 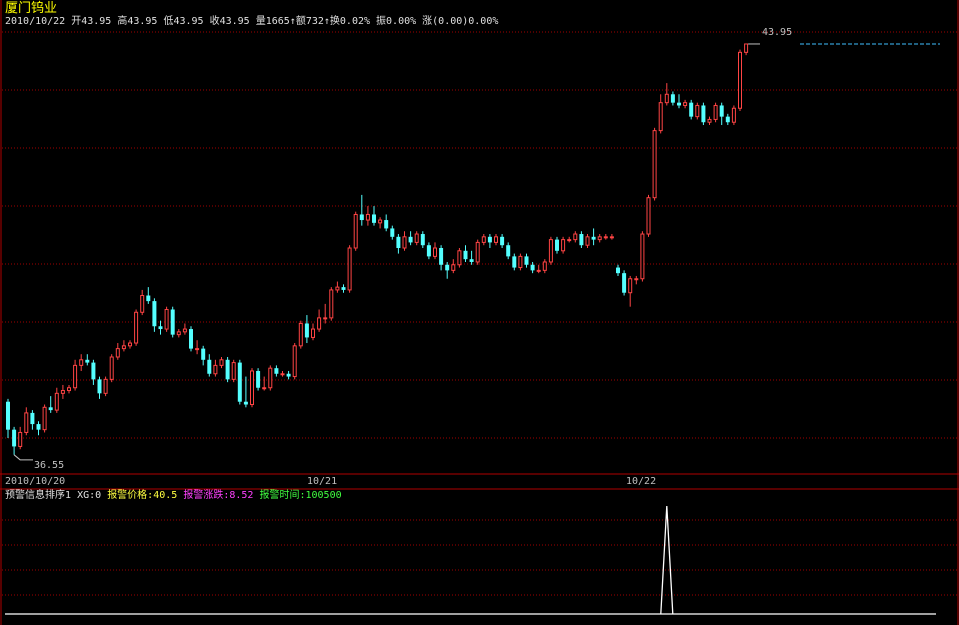 I want to click on indicator-name: 预警信息排序1, so click(x=38, y=495).